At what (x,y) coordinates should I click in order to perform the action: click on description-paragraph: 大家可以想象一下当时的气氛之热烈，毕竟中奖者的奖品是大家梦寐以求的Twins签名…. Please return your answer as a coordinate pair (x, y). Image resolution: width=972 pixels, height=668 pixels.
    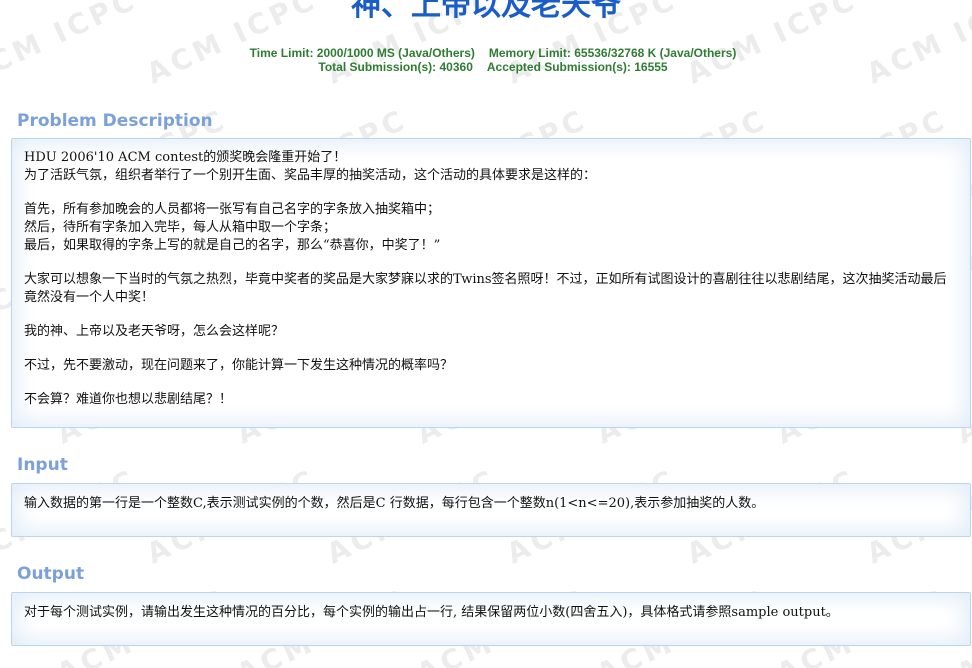
    Looking at the image, I should click on (491, 289).